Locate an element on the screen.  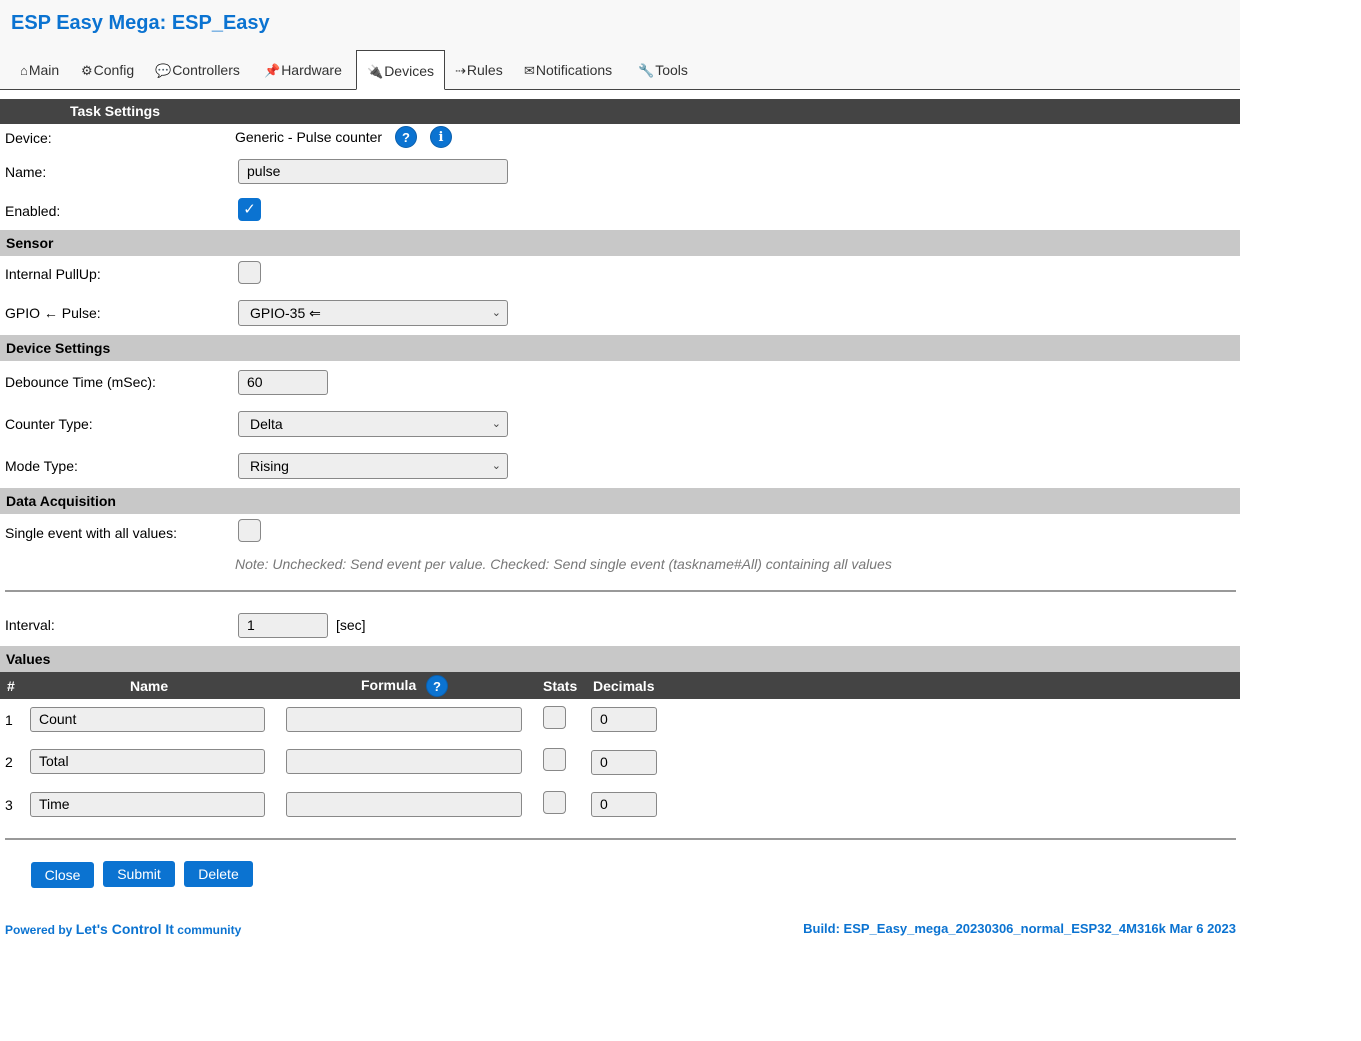
formula-help-icon: ? is located at coordinates (437, 686).